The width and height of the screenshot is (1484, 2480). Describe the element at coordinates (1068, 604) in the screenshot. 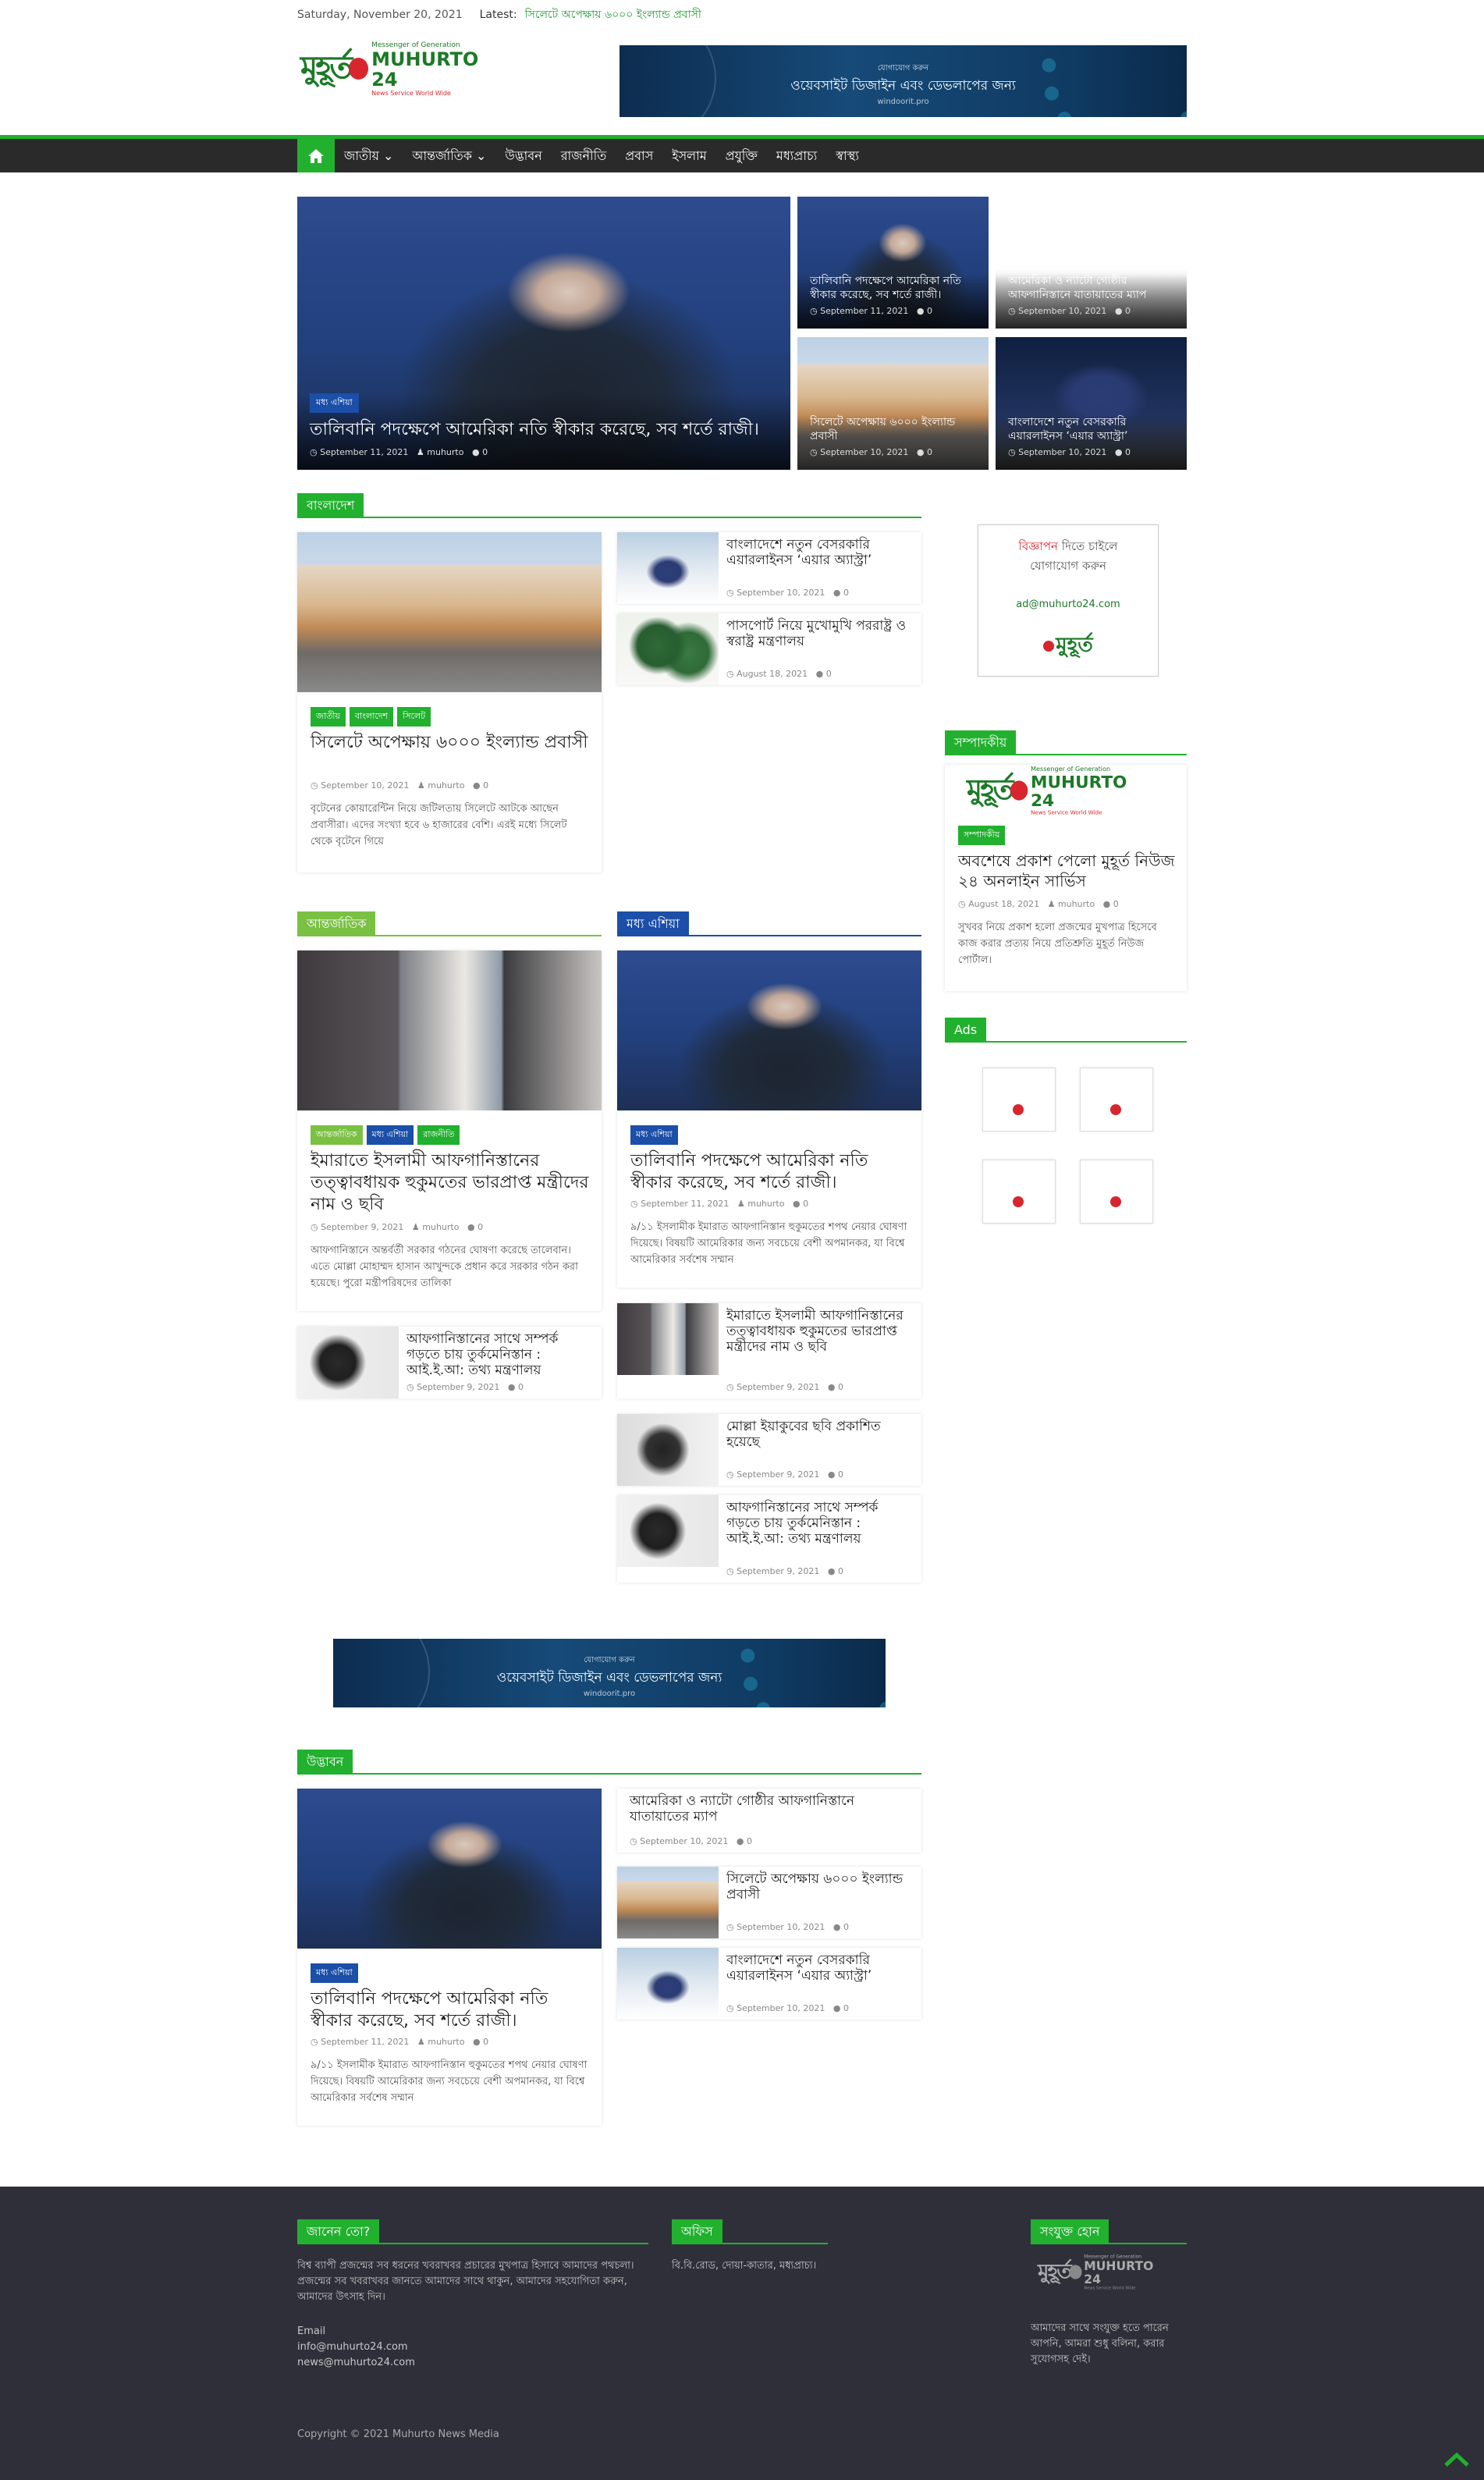

I see `ad-email: ad@muhurto24.com` at that location.